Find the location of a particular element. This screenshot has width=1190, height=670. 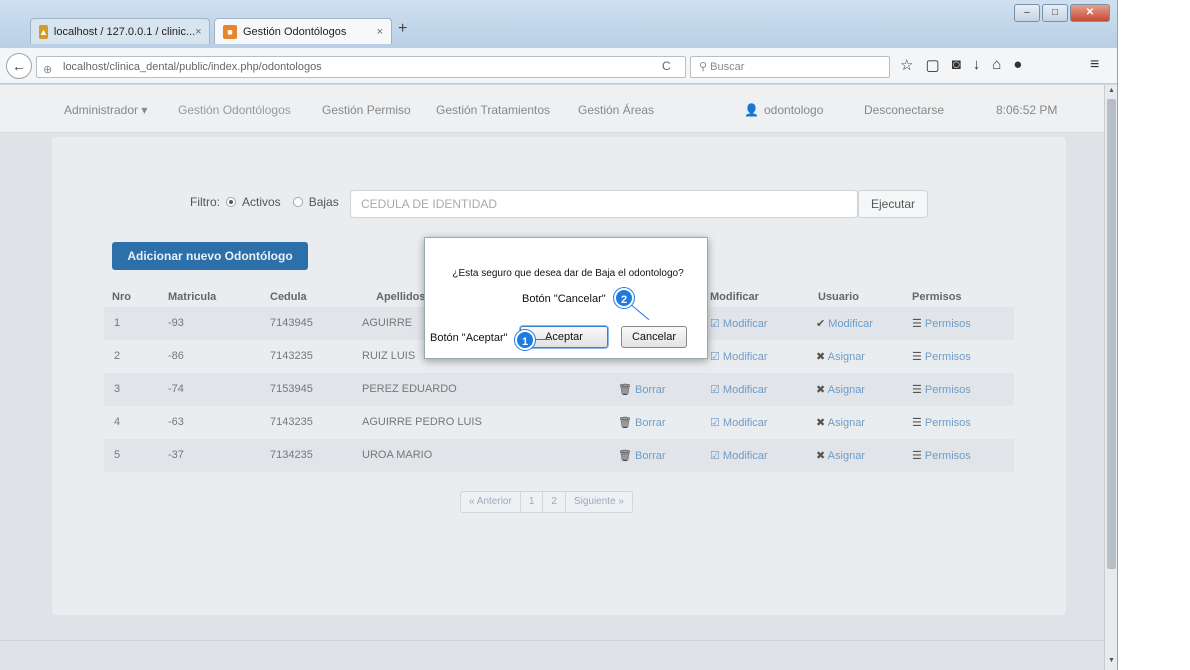

cell-matricula: -93 is located at coordinates (176, 323).